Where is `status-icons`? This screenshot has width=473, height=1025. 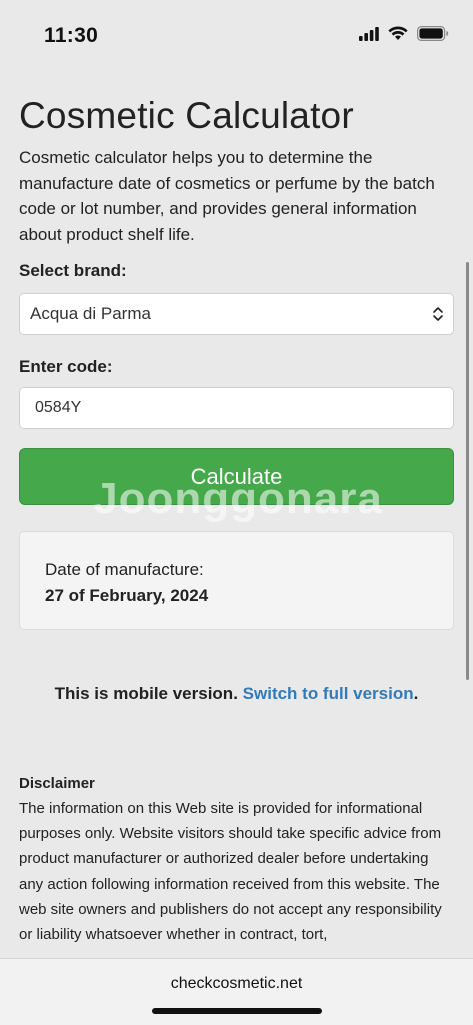
status-icons is located at coordinates (404, 36).